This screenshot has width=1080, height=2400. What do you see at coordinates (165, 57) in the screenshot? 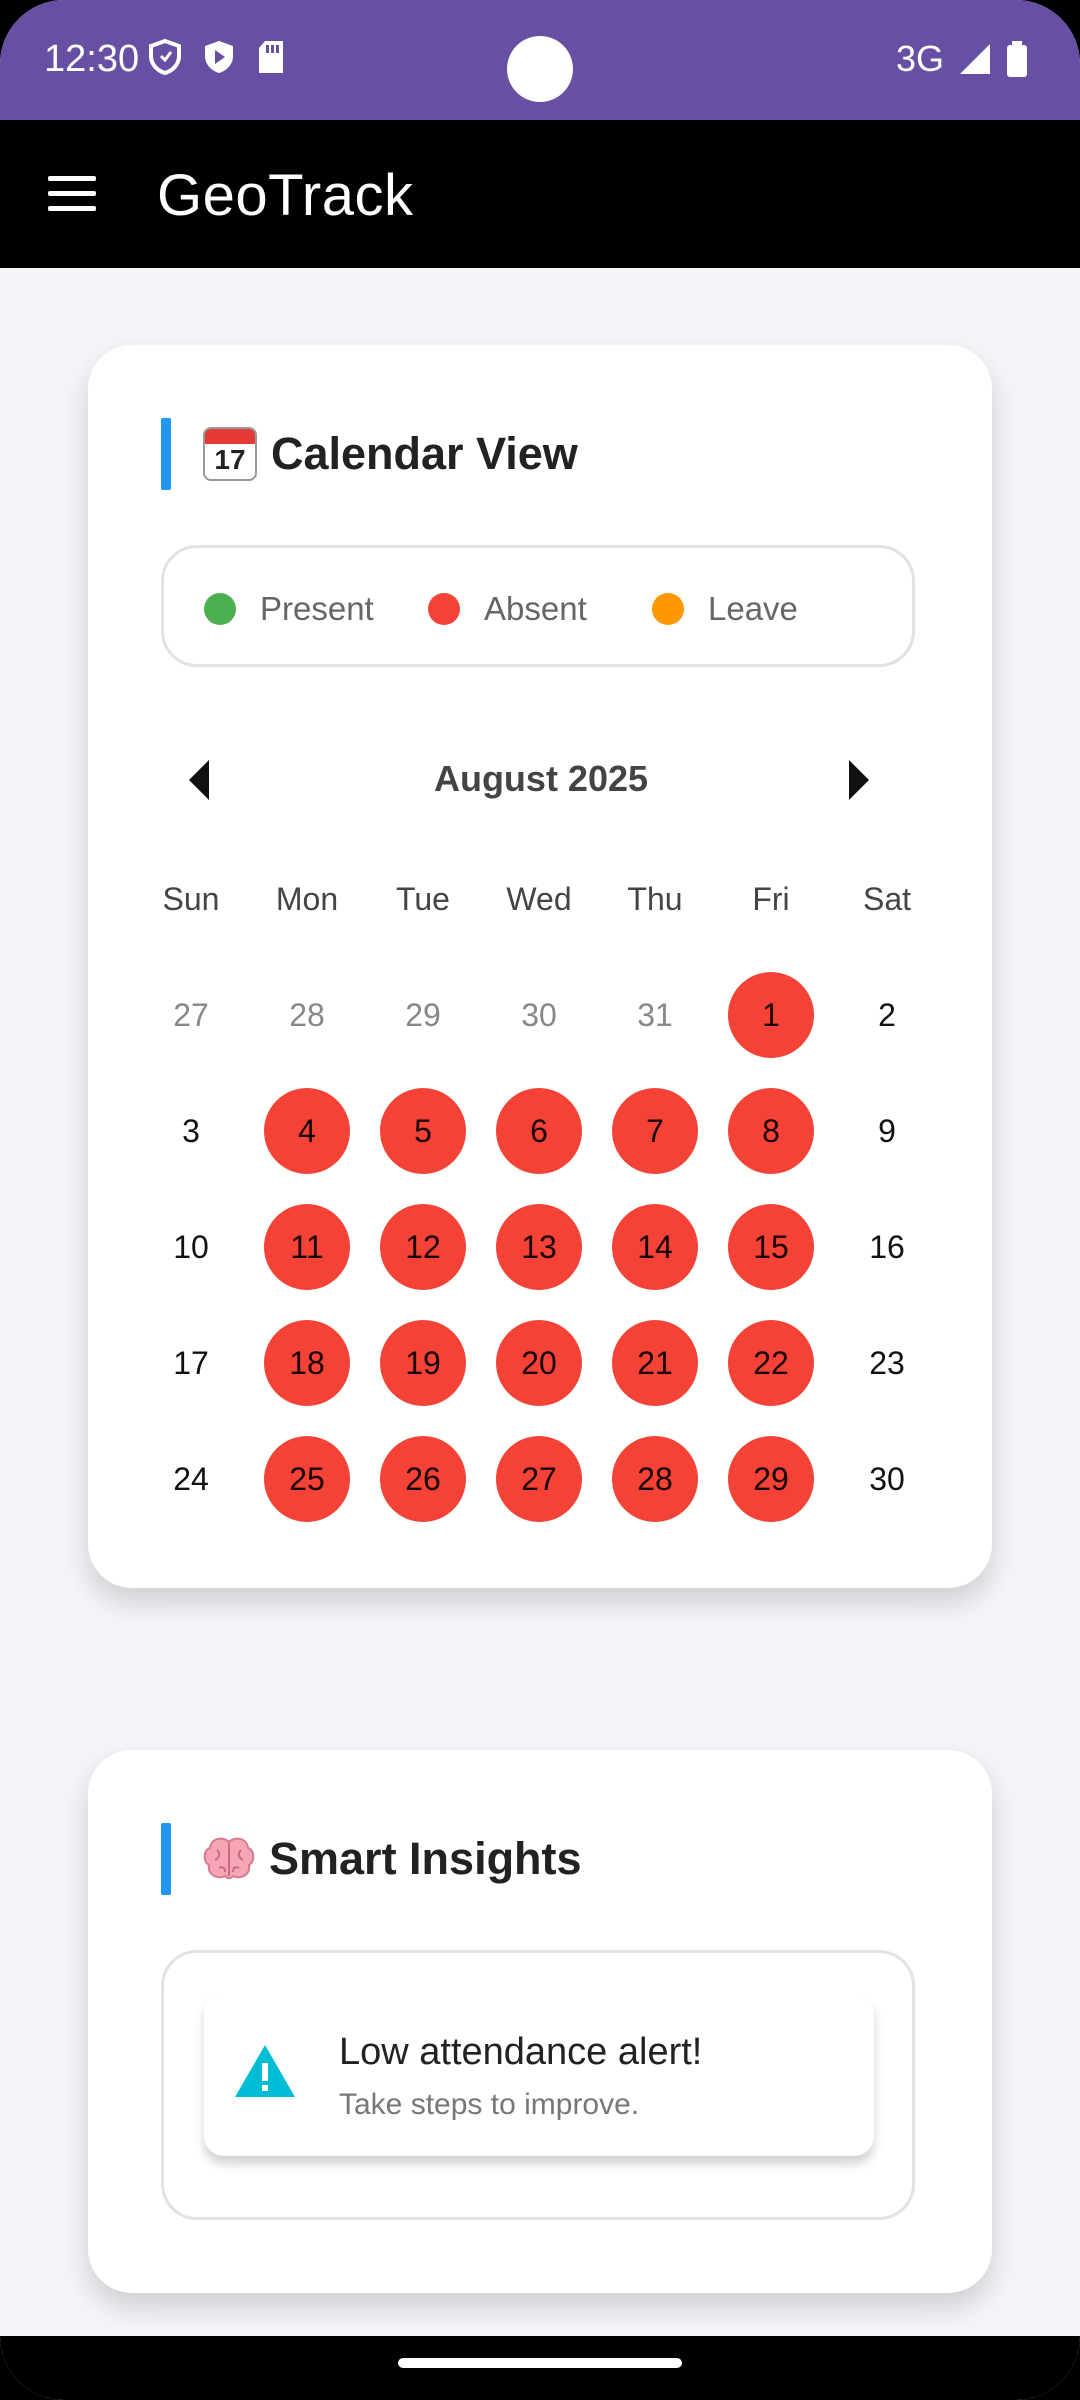
I see `shield-outline-icon` at bounding box center [165, 57].